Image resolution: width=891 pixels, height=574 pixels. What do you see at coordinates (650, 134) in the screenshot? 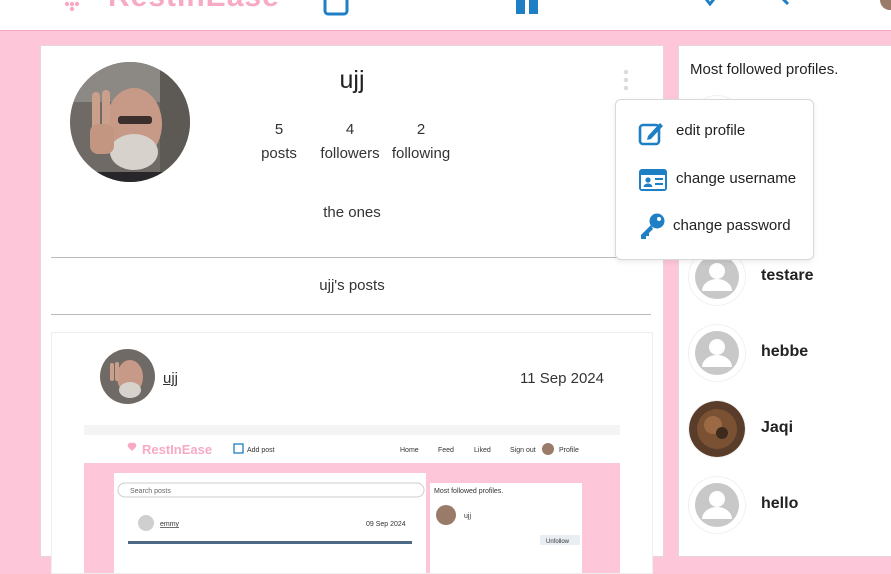
I see `edit-icon` at bounding box center [650, 134].